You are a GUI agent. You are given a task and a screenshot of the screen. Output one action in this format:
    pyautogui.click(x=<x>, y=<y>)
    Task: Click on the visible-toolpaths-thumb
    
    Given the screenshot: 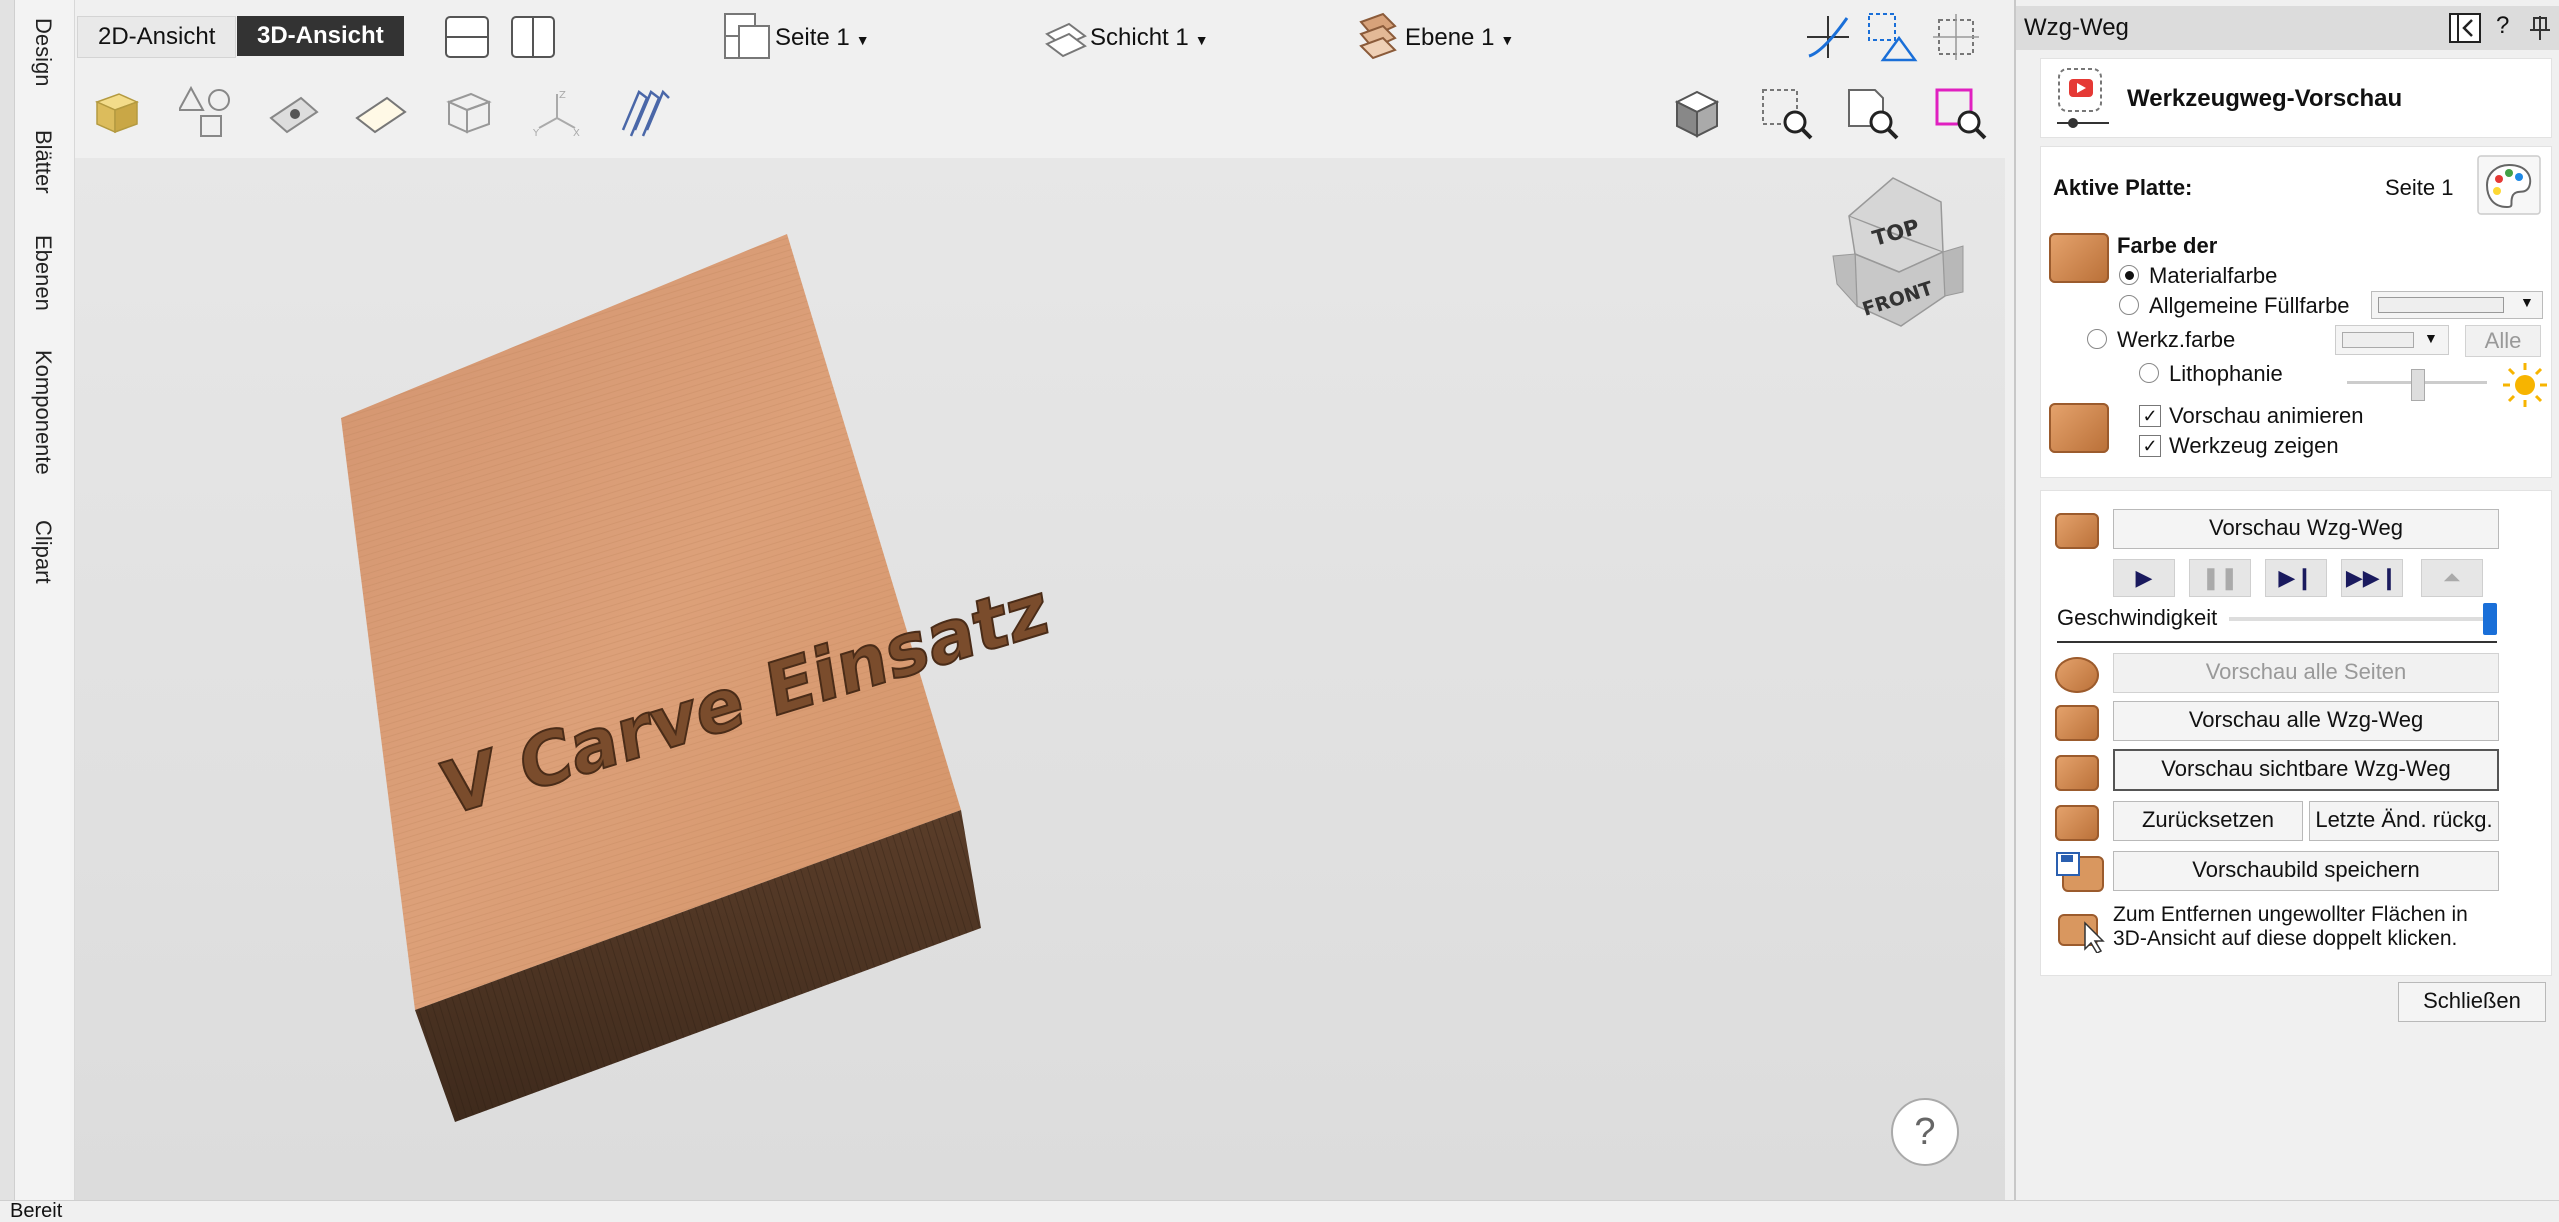 What is the action you would take?
    pyautogui.click(x=2077, y=773)
    